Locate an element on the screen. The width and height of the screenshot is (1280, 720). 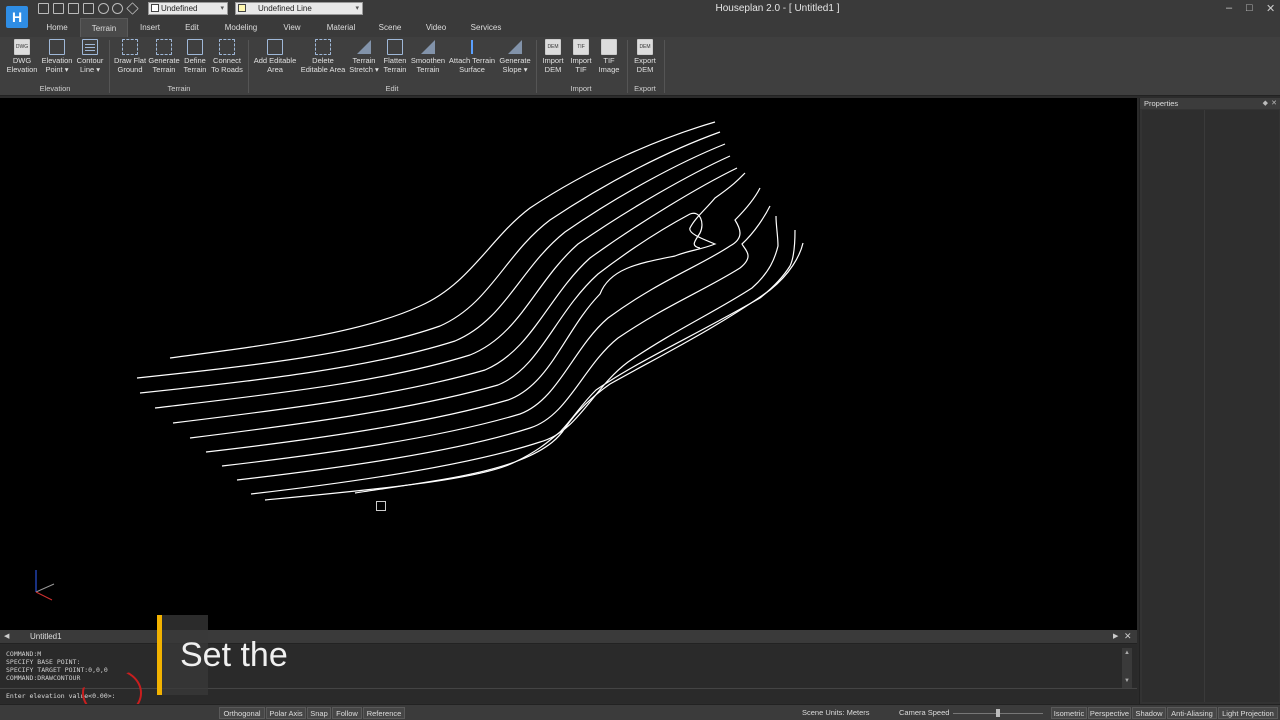
tab-video: Video is located at coordinates (436, 27).